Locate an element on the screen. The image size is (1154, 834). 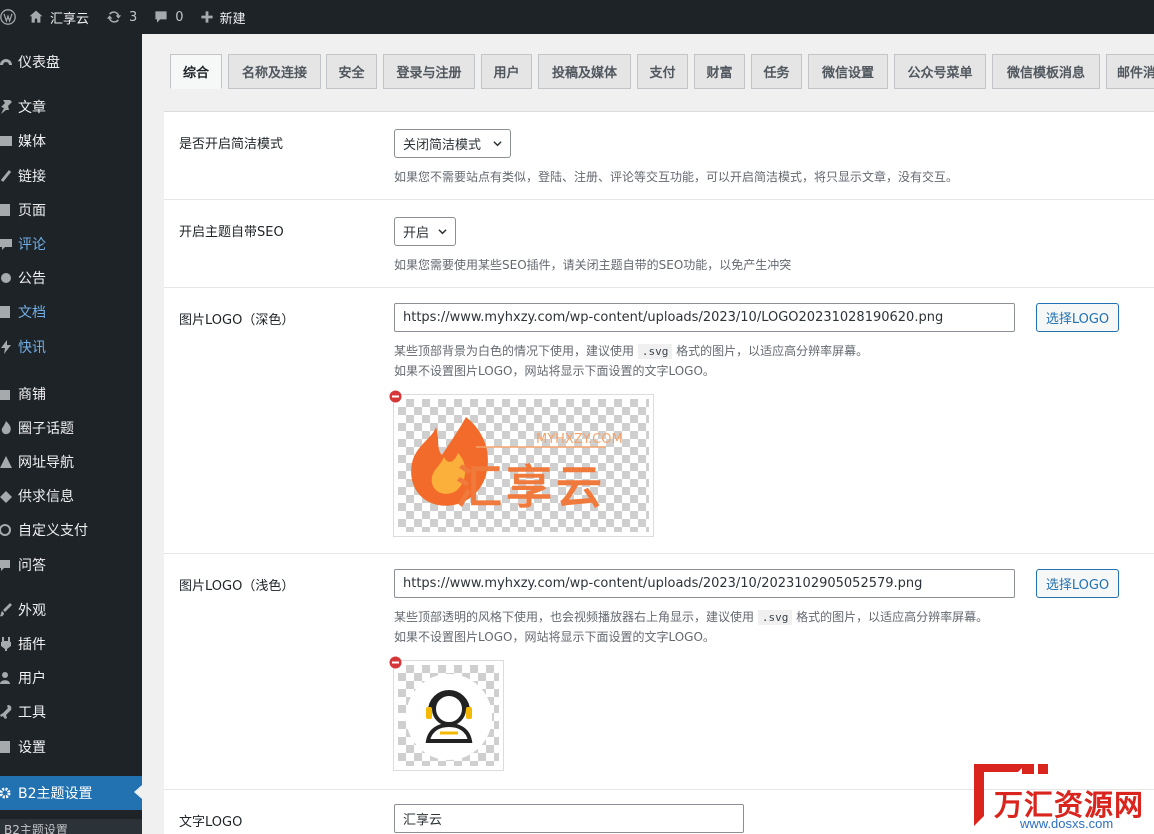
logo-main-text: 汇享云 is located at coordinates (531, 487).